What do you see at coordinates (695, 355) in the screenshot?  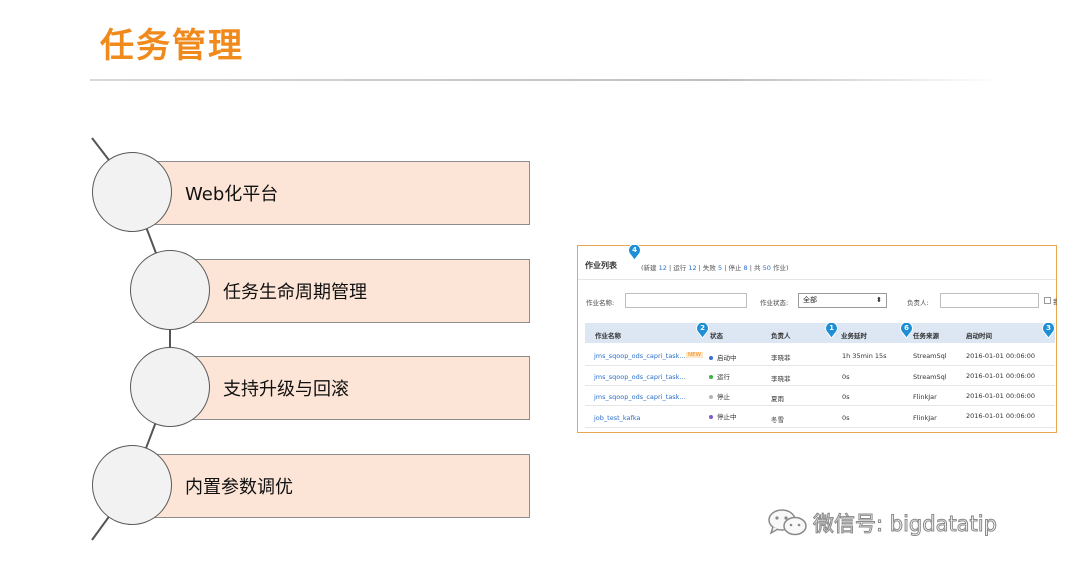 I see `new-badge: NEW` at bounding box center [695, 355].